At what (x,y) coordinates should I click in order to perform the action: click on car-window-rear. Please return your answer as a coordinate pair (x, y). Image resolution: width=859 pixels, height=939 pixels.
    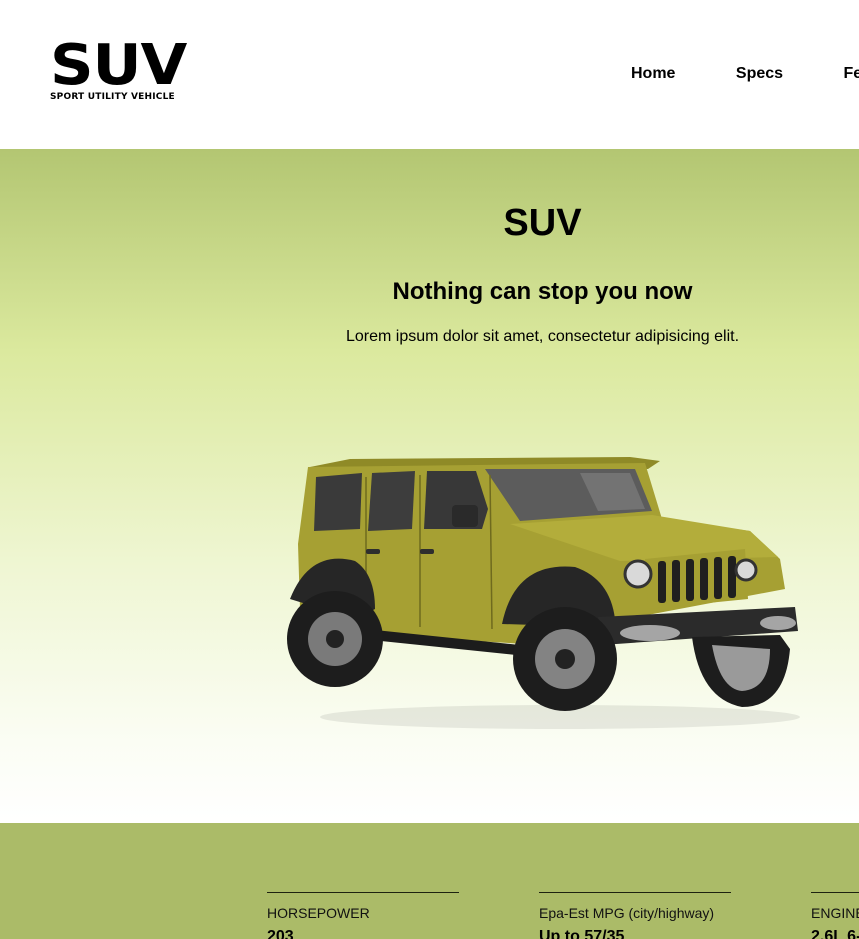
    Looking at the image, I should click on (338, 502).